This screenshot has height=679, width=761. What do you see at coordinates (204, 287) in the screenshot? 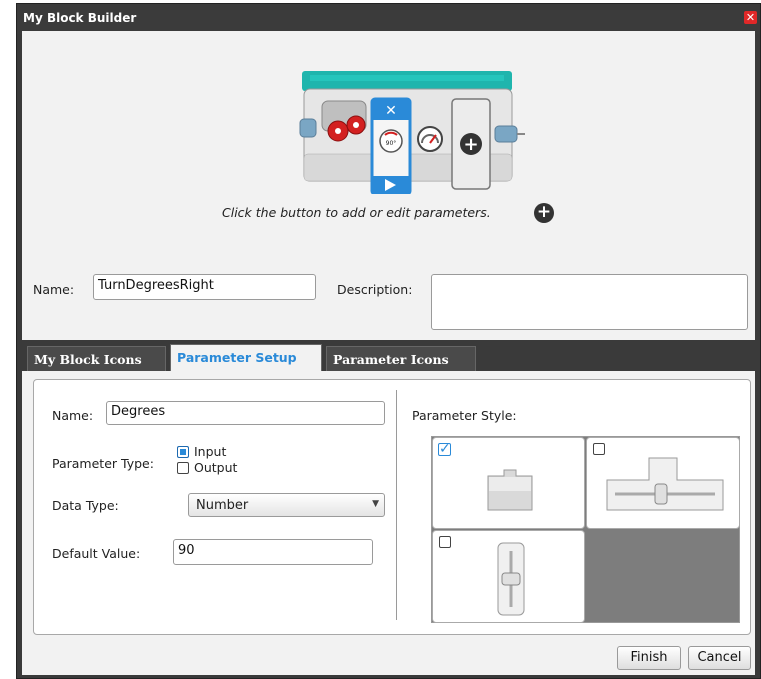
I see `block-name-input: TurnDegreesRight` at bounding box center [204, 287].